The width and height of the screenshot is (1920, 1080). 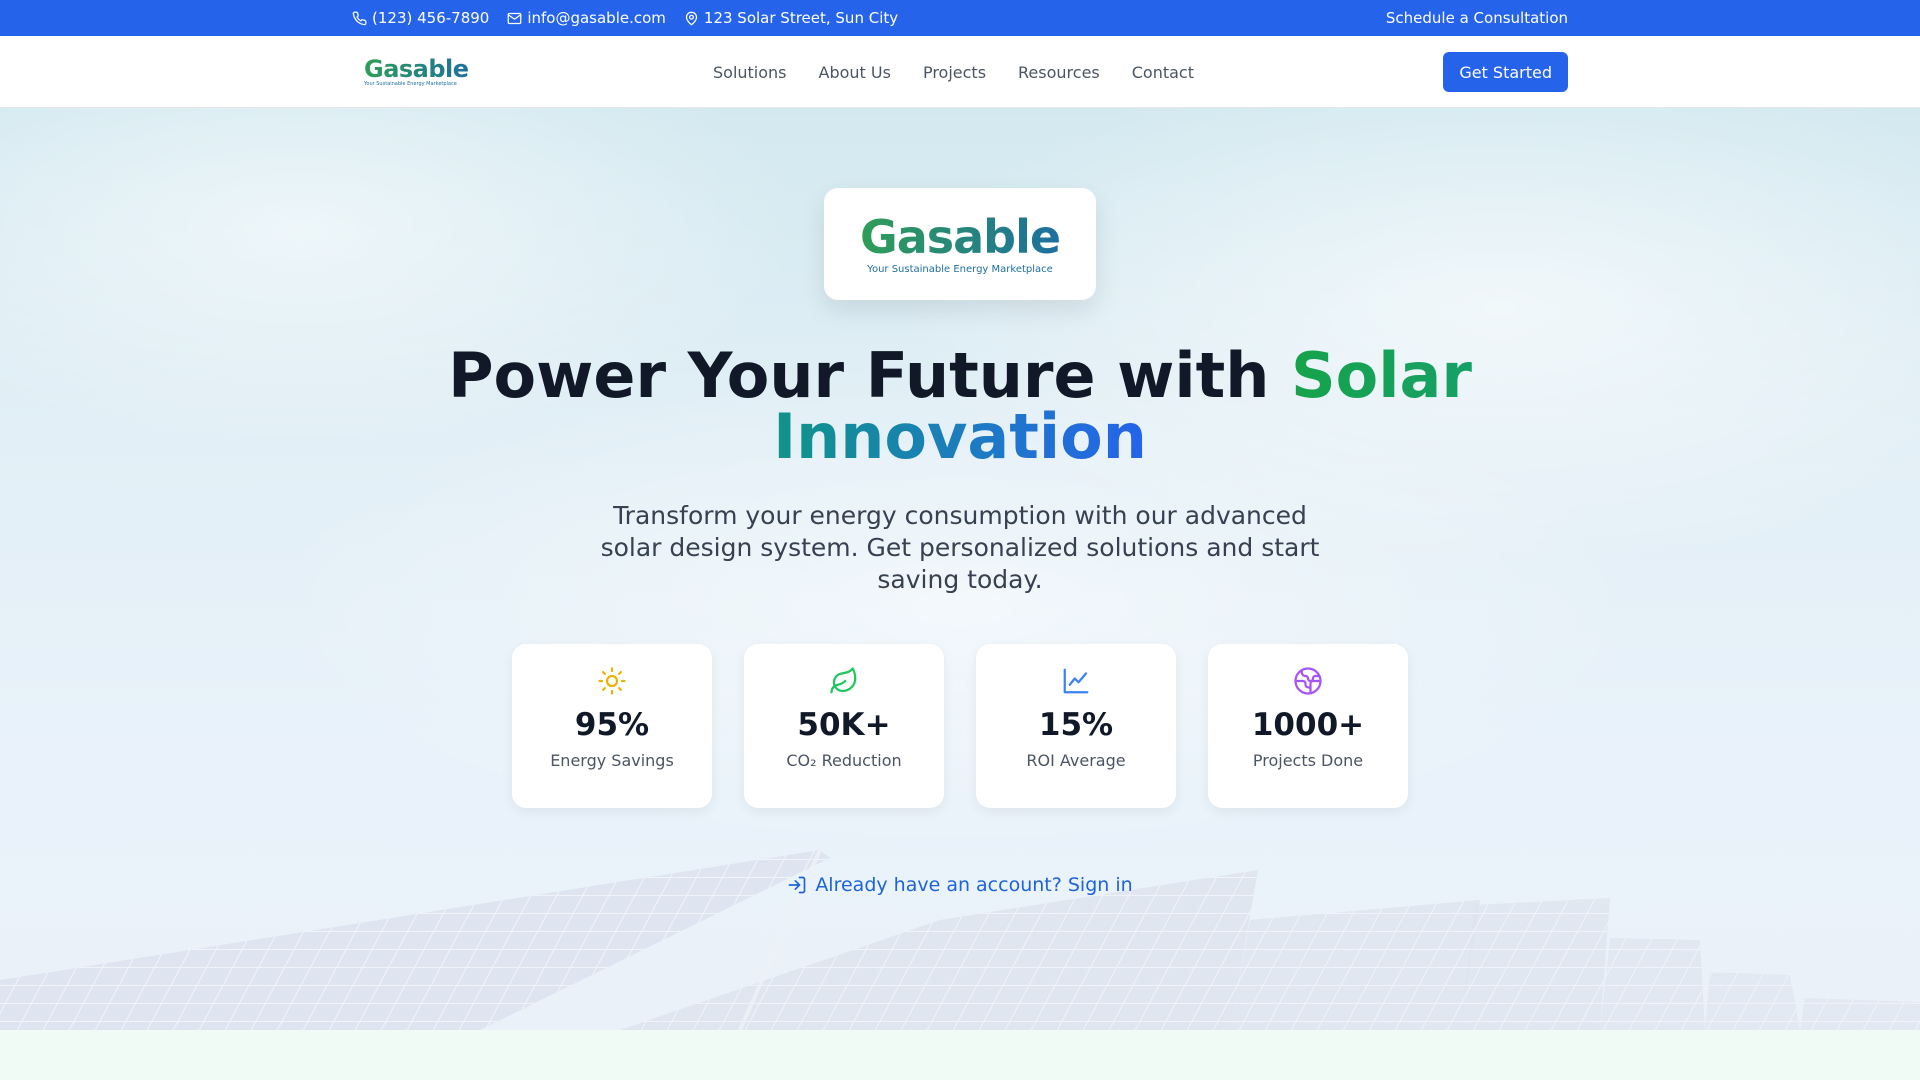 What do you see at coordinates (1308, 681) in the screenshot?
I see `globe-icon` at bounding box center [1308, 681].